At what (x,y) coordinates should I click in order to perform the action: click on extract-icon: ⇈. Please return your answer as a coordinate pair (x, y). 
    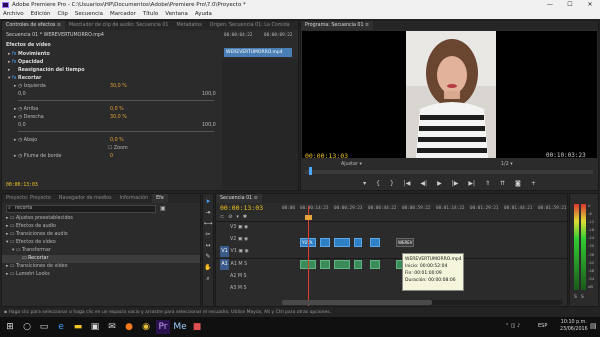
    Looking at the image, I should click on (502, 183).